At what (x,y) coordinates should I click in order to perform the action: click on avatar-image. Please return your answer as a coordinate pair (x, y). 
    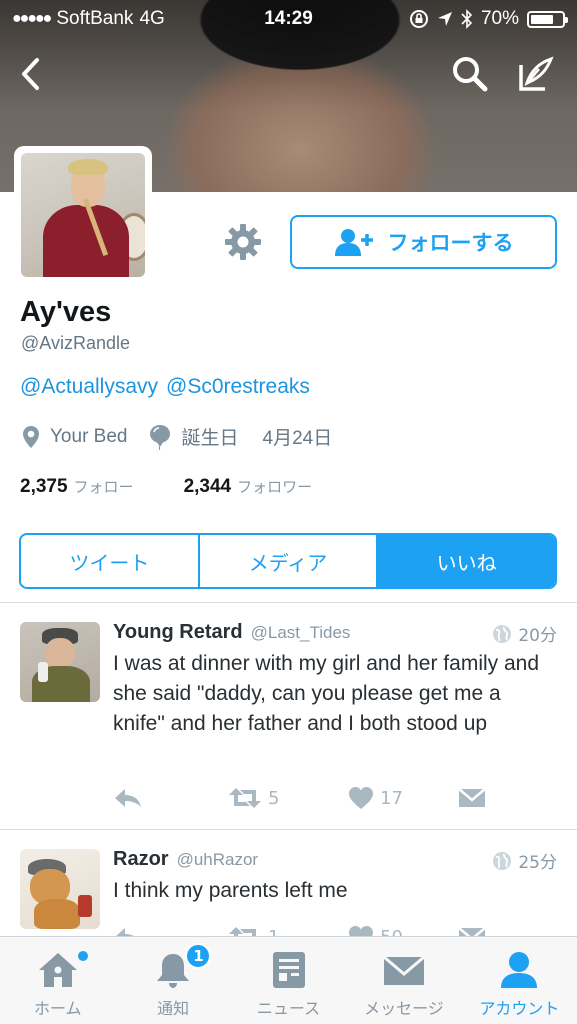
    Looking at the image, I should click on (83, 215).